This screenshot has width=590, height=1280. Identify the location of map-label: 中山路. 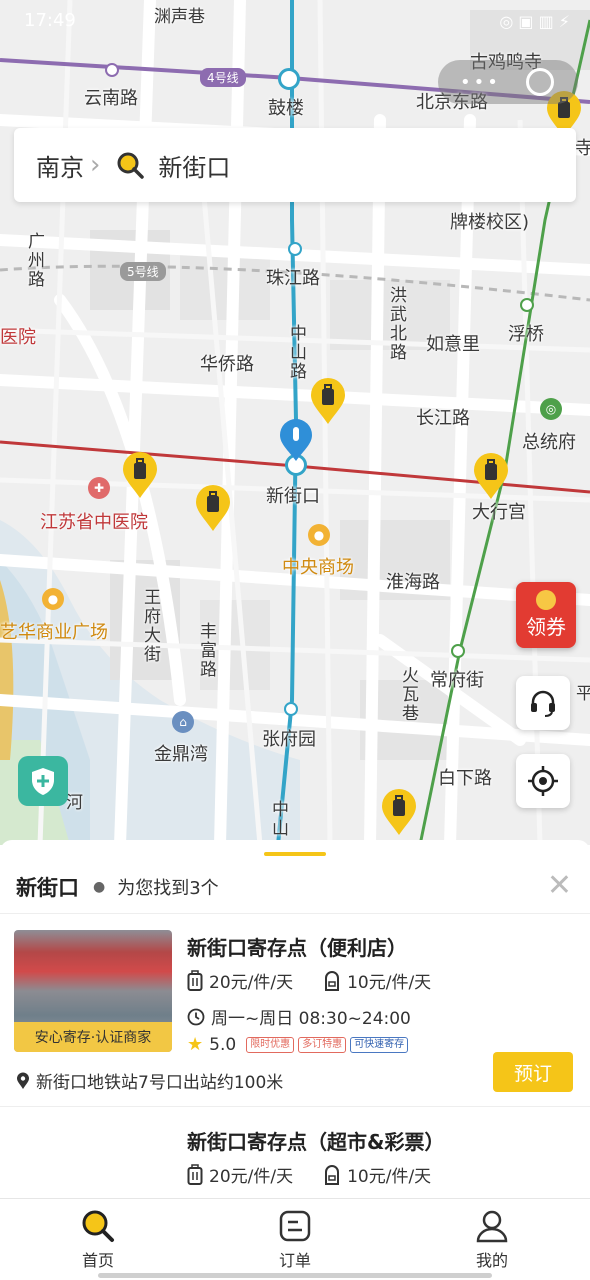
(296, 352).